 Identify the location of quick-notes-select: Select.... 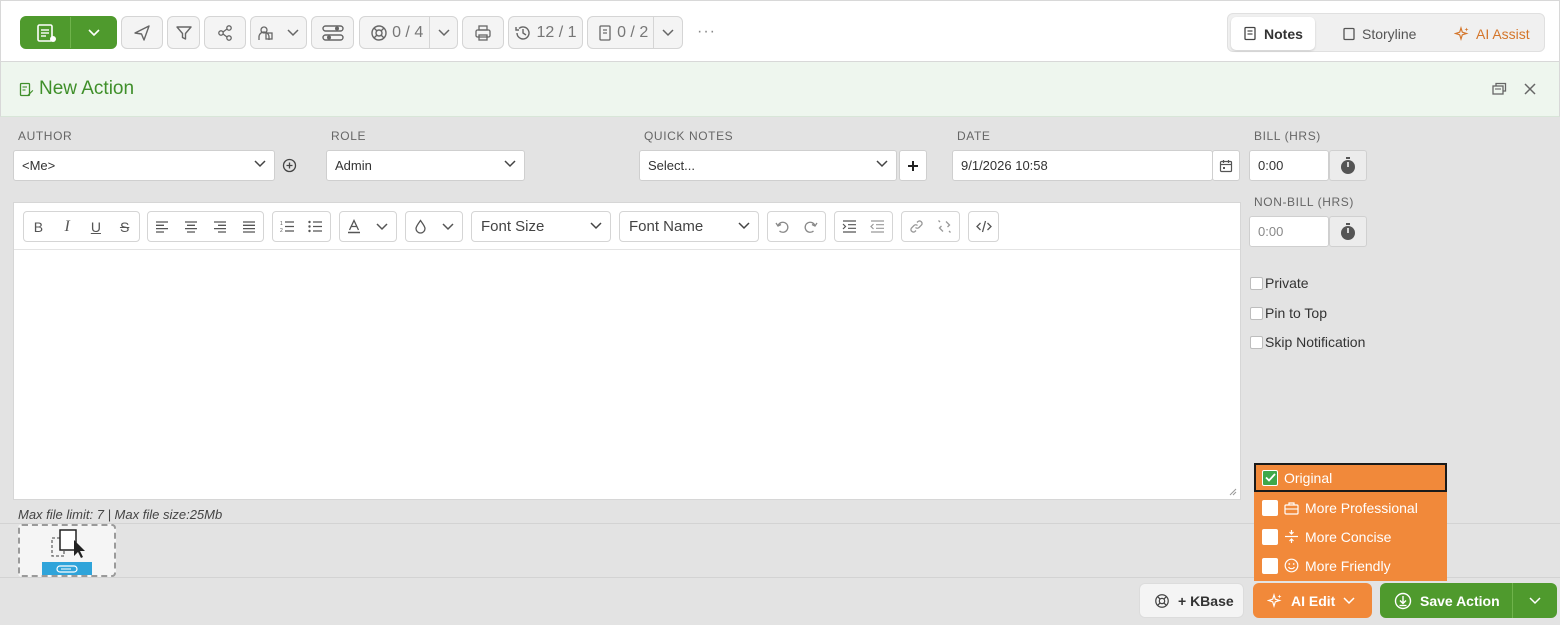
(768, 165).